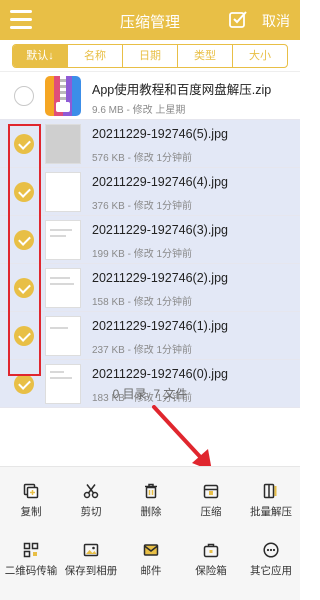  I want to click on more-icon, so click(271, 550).